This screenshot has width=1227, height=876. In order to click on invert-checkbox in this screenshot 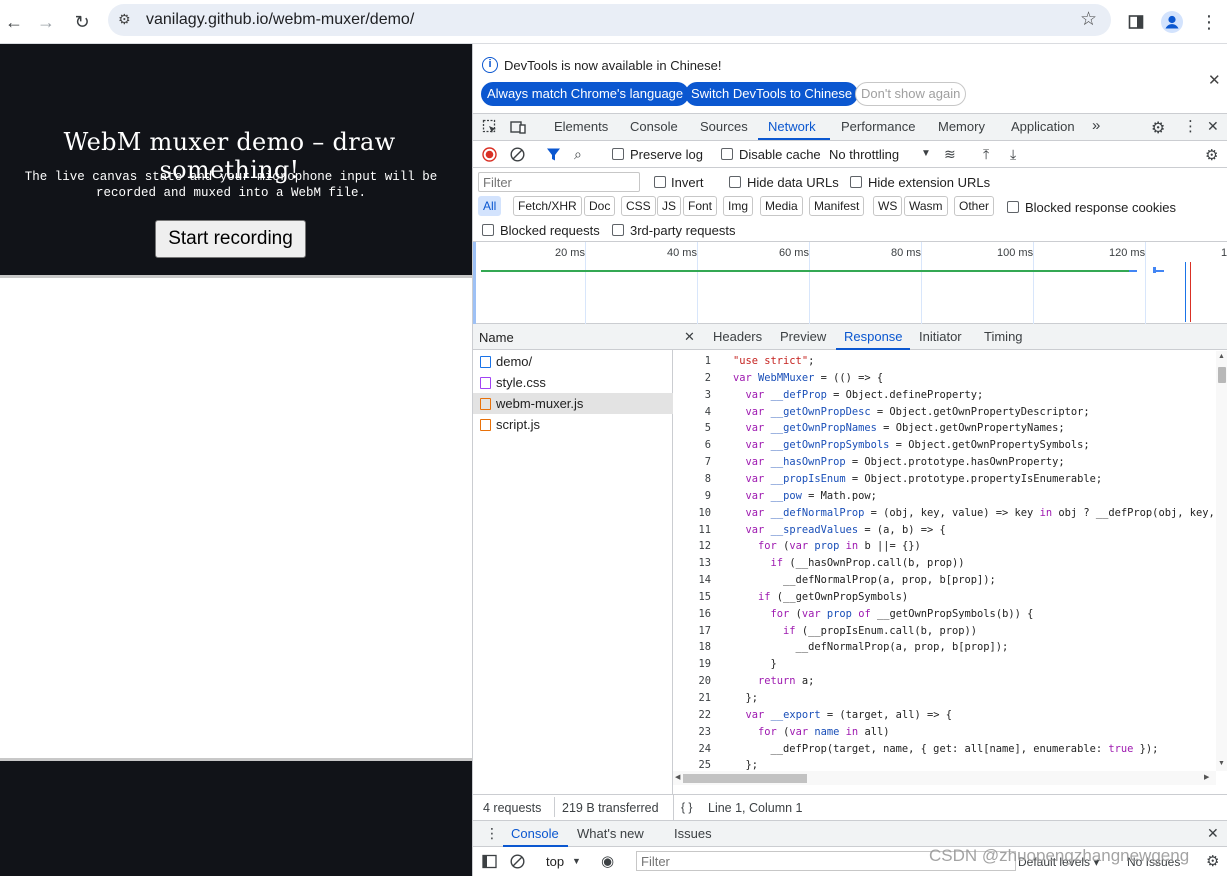, I will do `click(660, 182)`.